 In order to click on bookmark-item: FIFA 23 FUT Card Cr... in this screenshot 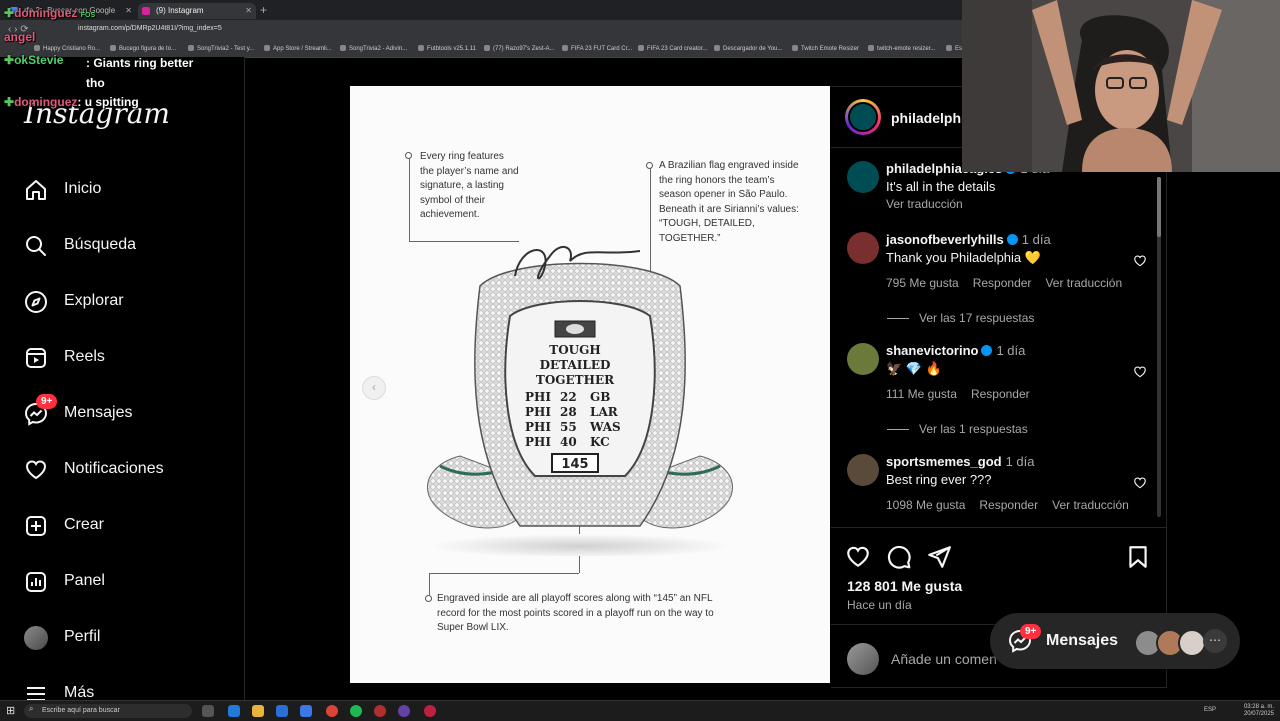, I will do `click(597, 48)`.